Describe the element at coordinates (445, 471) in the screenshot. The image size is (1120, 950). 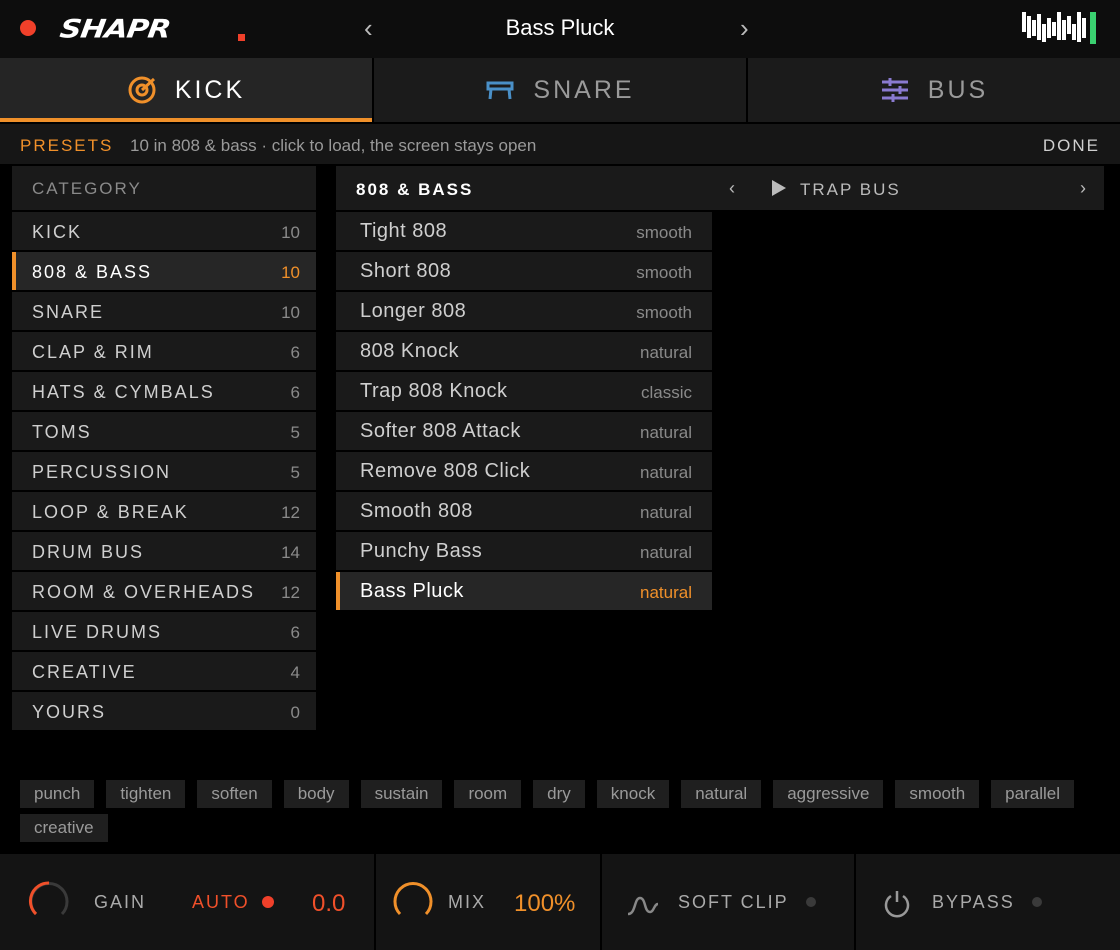
I see `preset-name: Remove 808 Click` at that location.